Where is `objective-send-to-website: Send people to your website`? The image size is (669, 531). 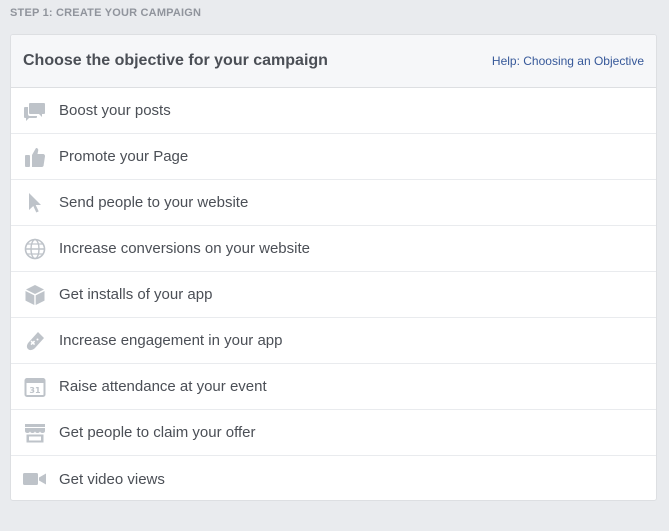
objective-send-to-website: Send people to your website is located at coordinates (333, 203).